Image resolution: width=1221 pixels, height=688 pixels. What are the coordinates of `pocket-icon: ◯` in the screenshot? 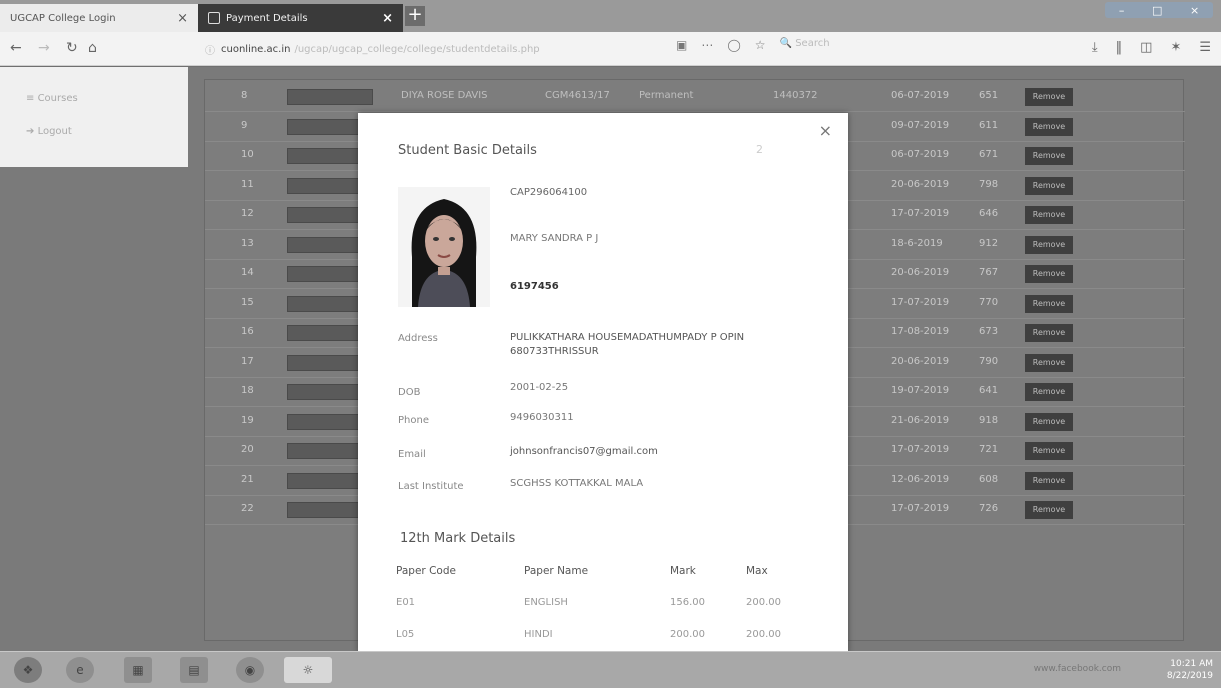 It's located at (733, 45).